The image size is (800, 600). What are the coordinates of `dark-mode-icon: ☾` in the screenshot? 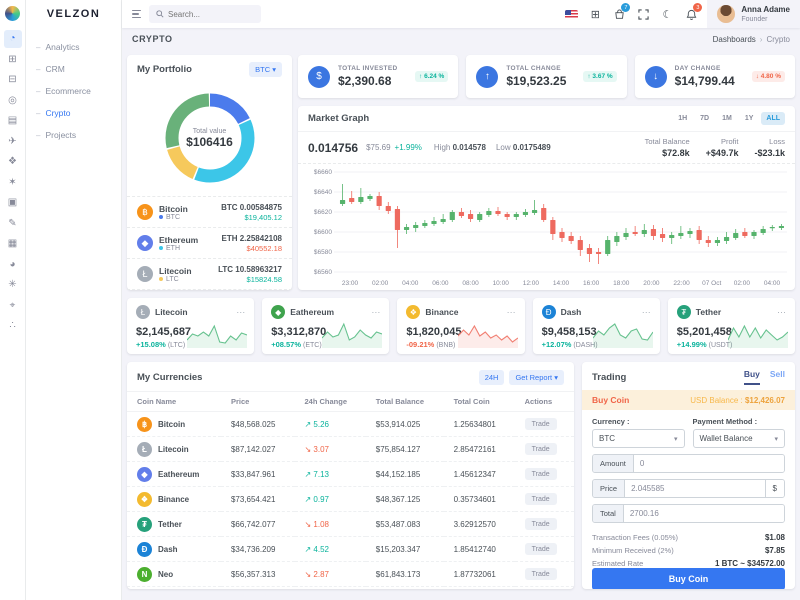 It's located at (667, 14).